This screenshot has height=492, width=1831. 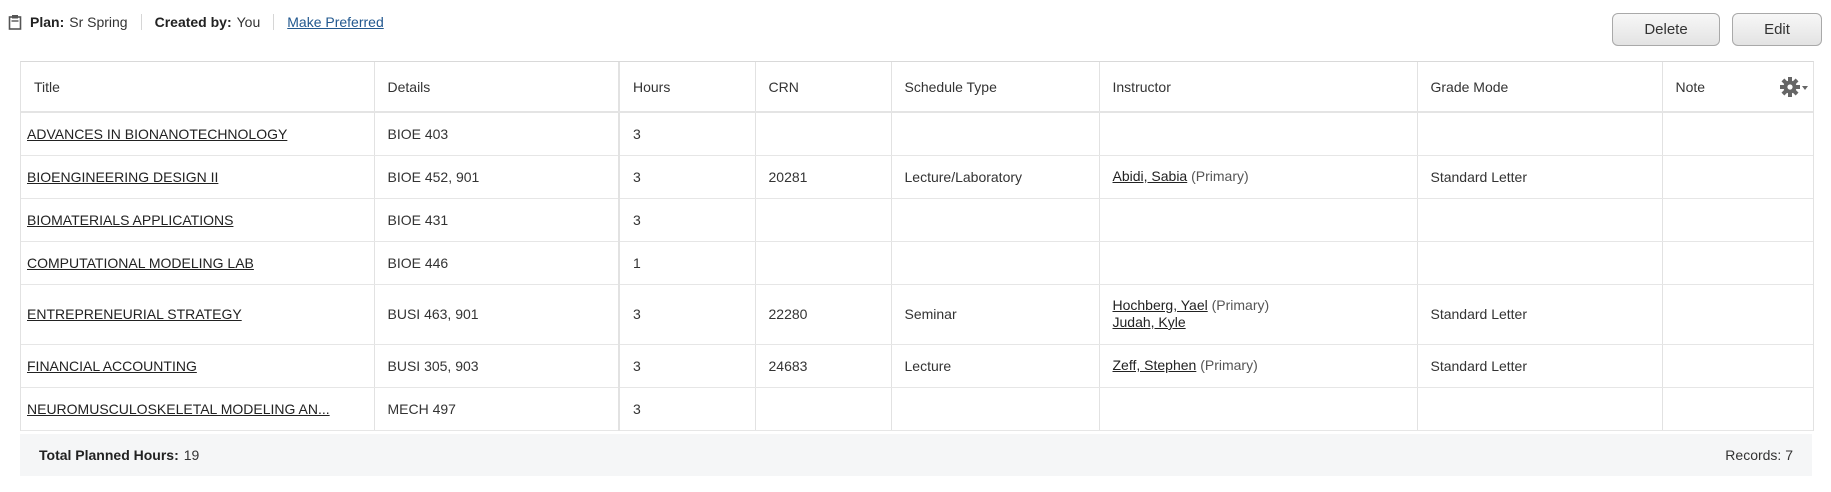 I want to click on column-header-hours: Hours, so click(x=687, y=87).